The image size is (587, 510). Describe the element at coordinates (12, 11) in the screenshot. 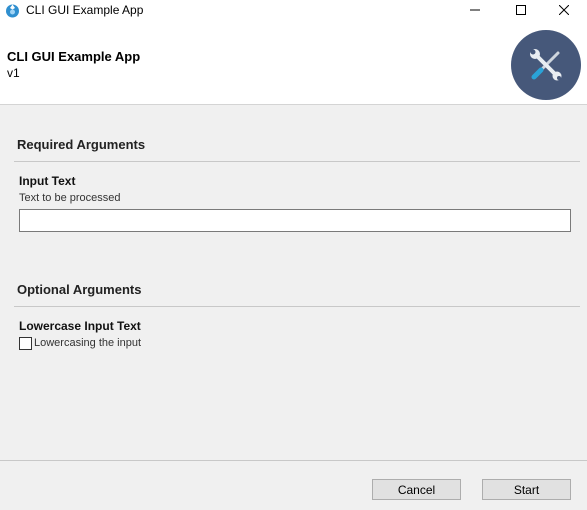

I see `app-logo-icon` at that location.